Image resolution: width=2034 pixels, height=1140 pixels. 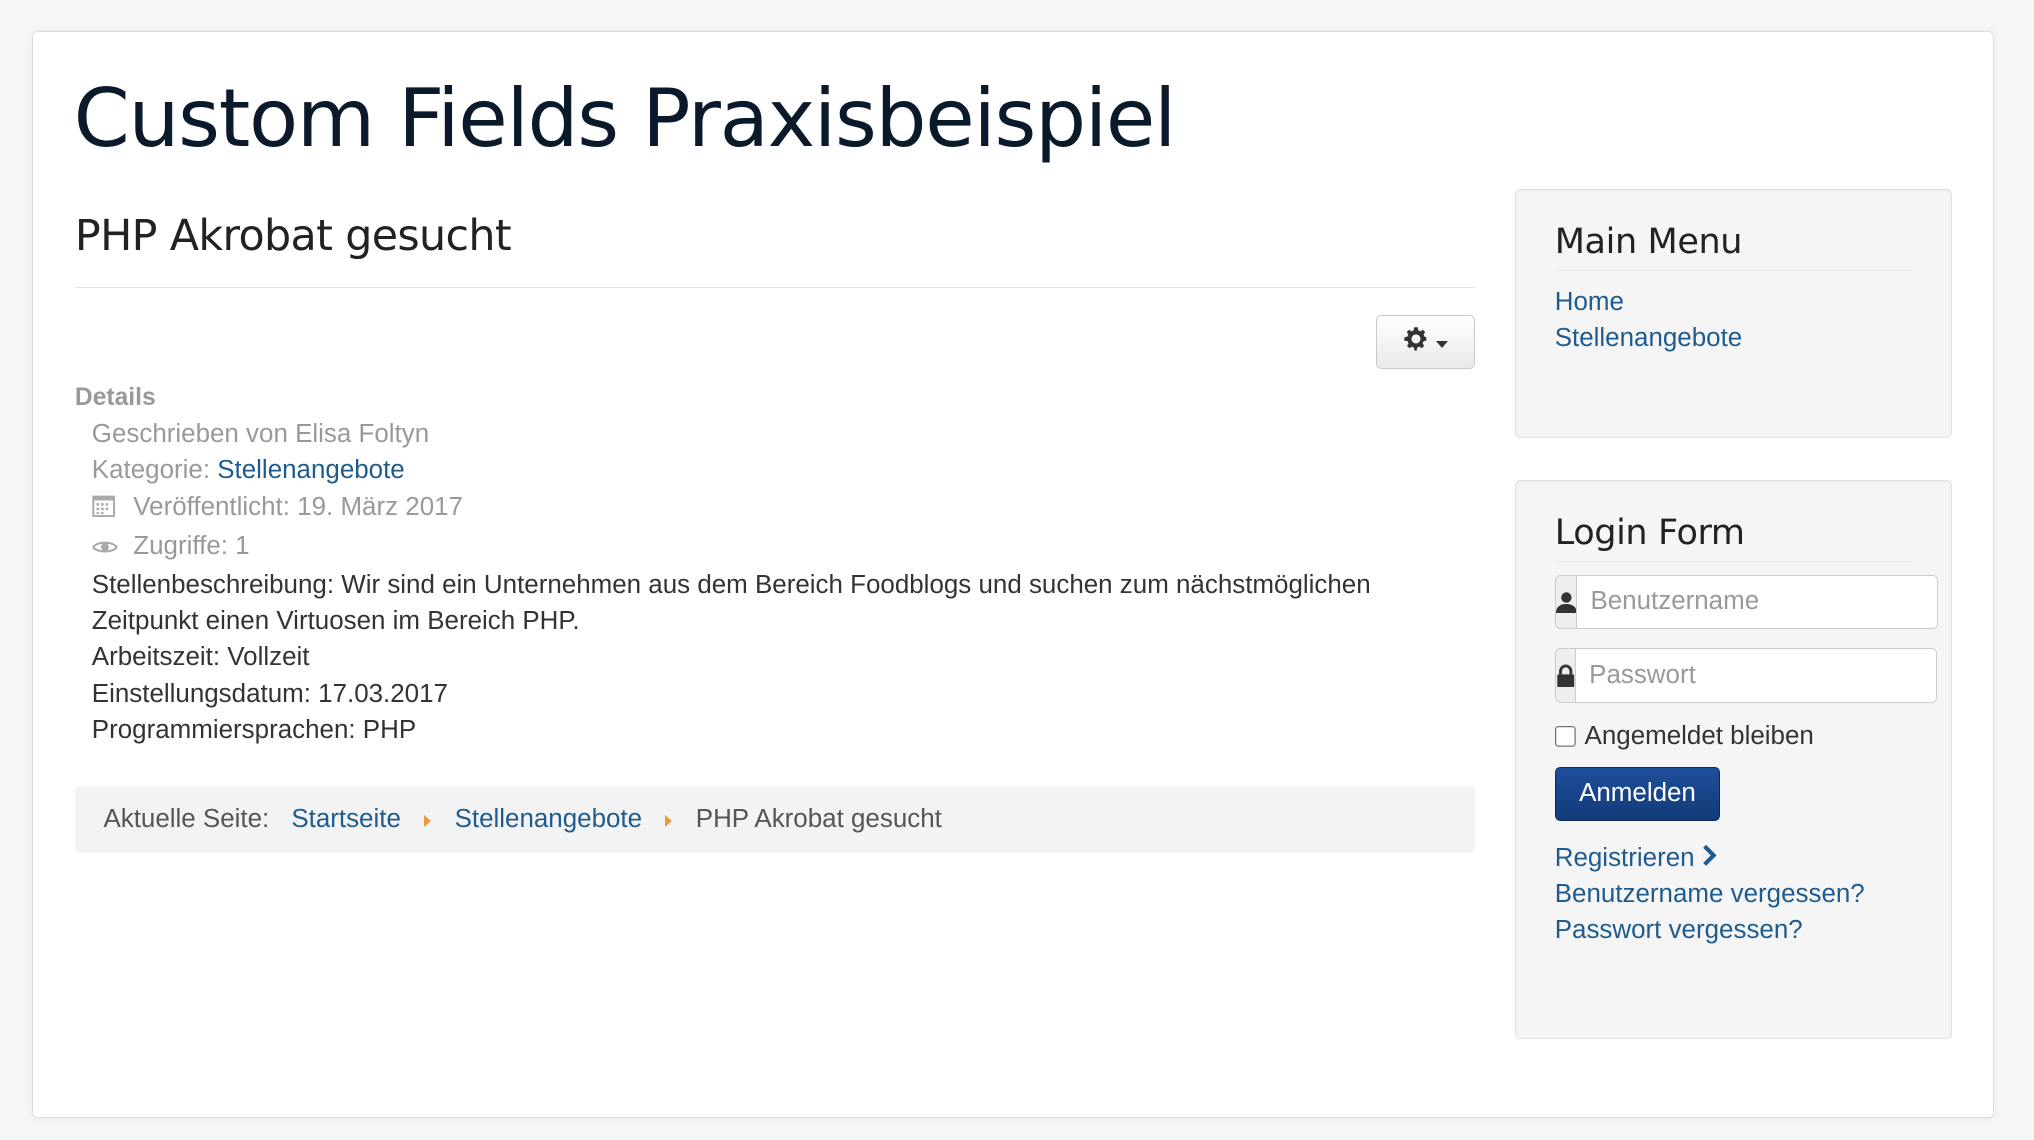 I want to click on published-line: Veröffentlicht: 19. März 2017, so click(x=277, y=508).